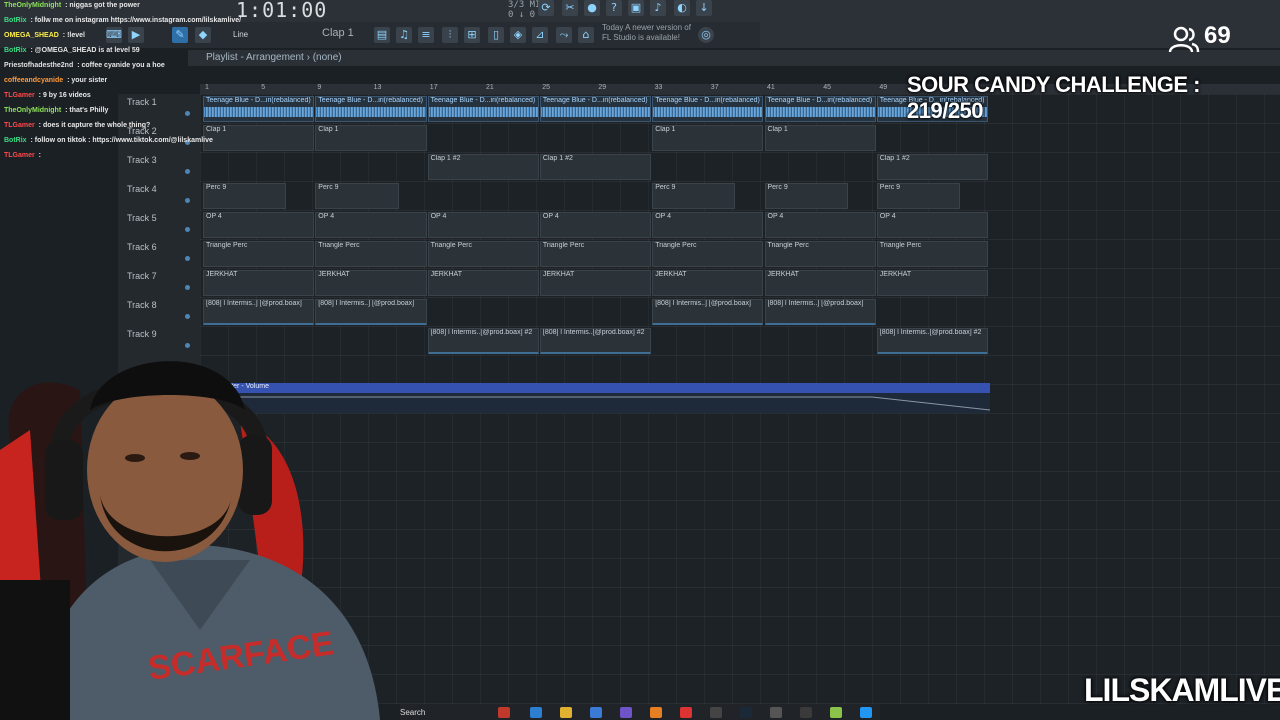 The width and height of the screenshot is (1280, 720). Describe the element at coordinates (636, 8) in the screenshot. I see `save-icon: ▣` at that location.